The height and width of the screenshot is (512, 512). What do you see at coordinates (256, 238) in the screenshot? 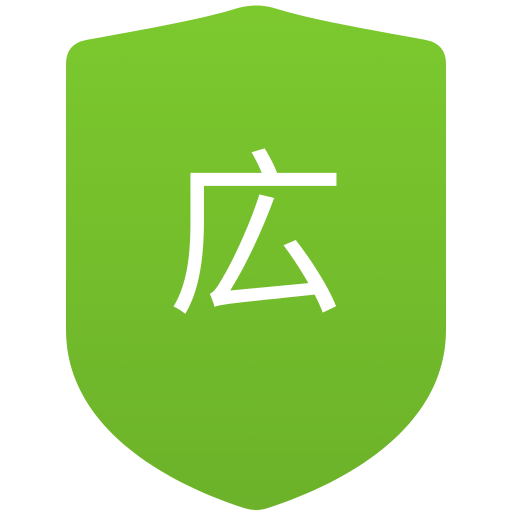
I see `ad-glyph: 広` at bounding box center [256, 238].